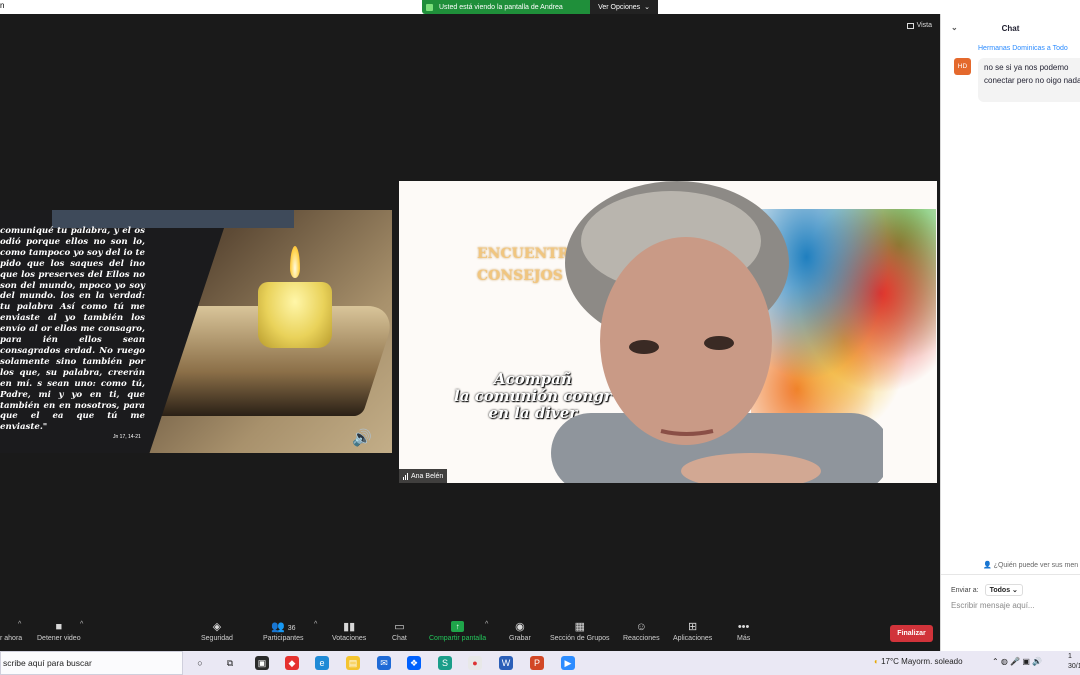  I want to click on record-button: ◉ Grabar, so click(520, 630).